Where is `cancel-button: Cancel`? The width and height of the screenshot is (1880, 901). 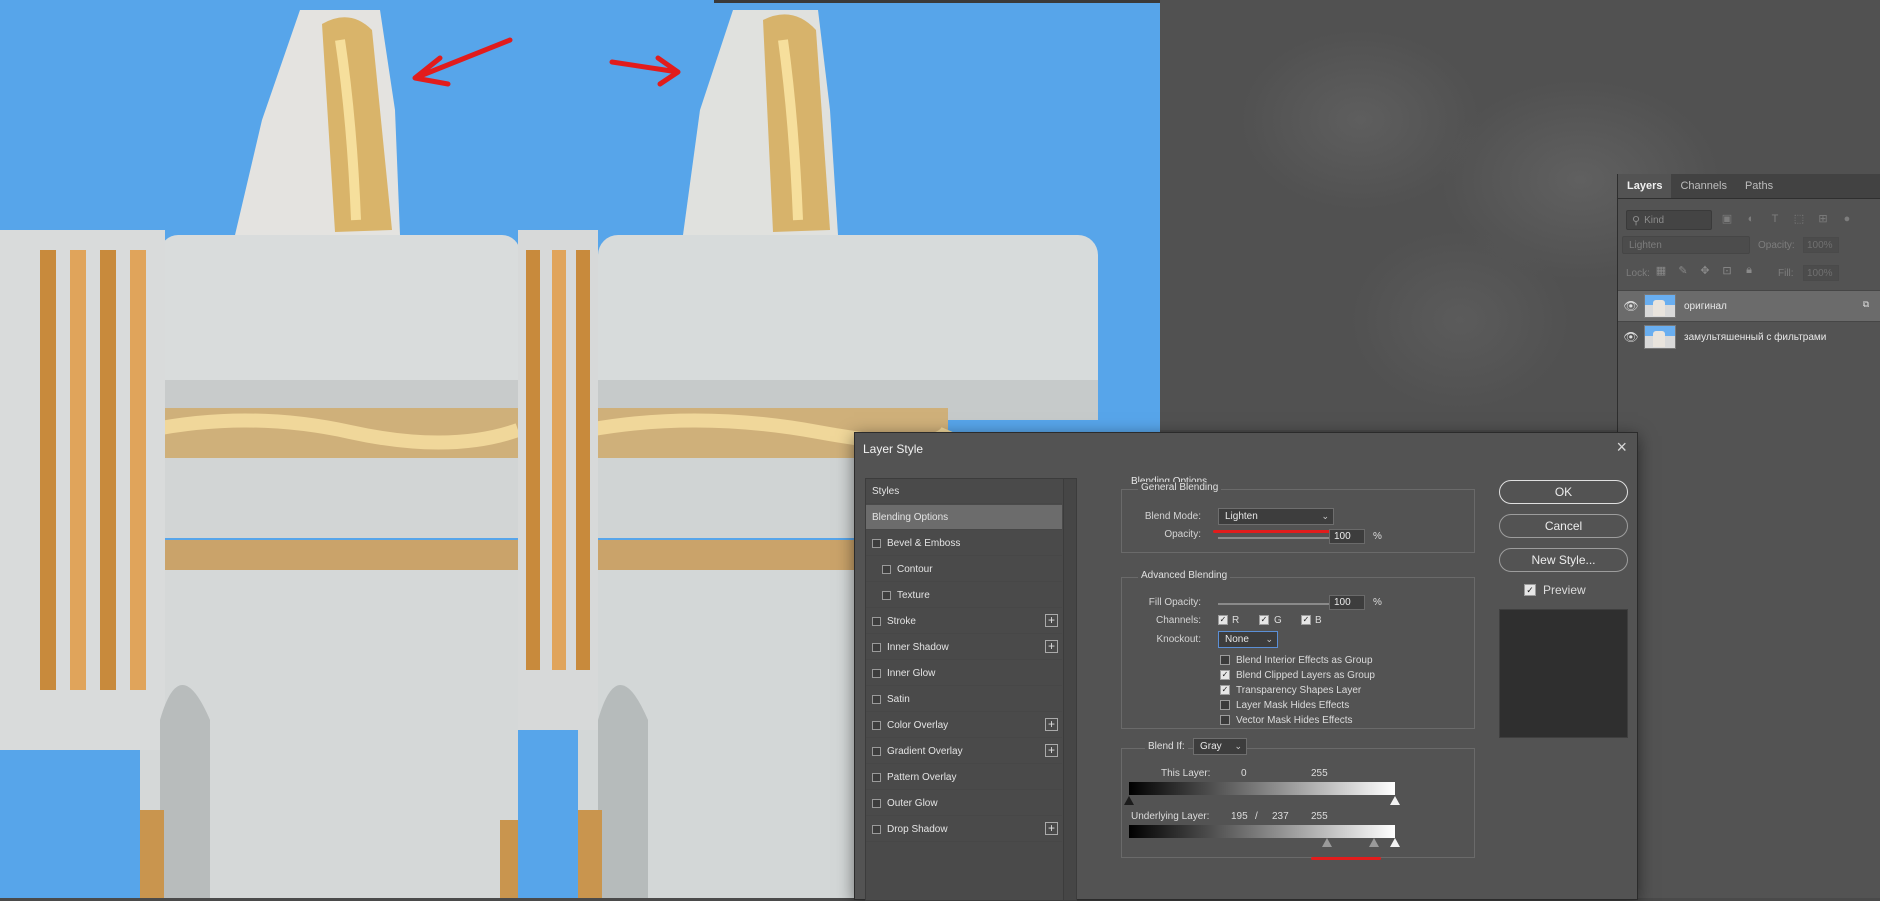 cancel-button: Cancel is located at coordinates (1563, 526).